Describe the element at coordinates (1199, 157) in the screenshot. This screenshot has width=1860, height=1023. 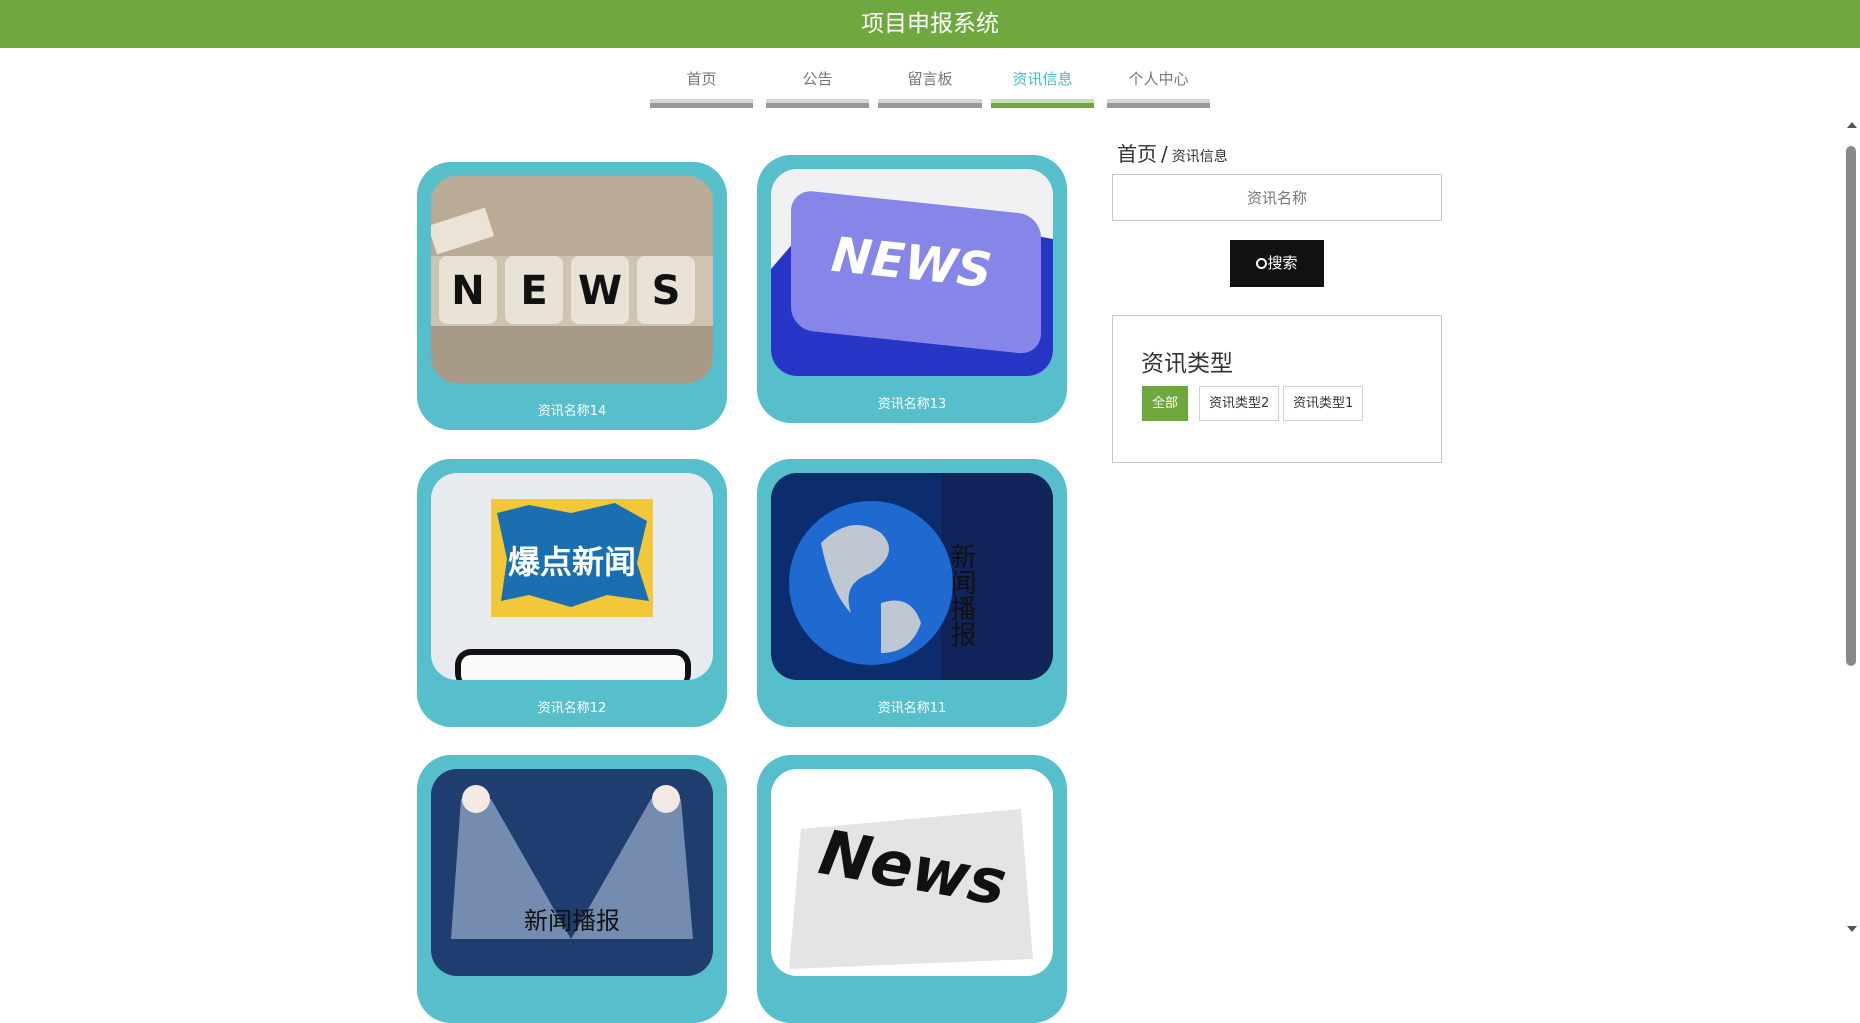
I see `breadcrumb-current: 资讯信息` at that location.